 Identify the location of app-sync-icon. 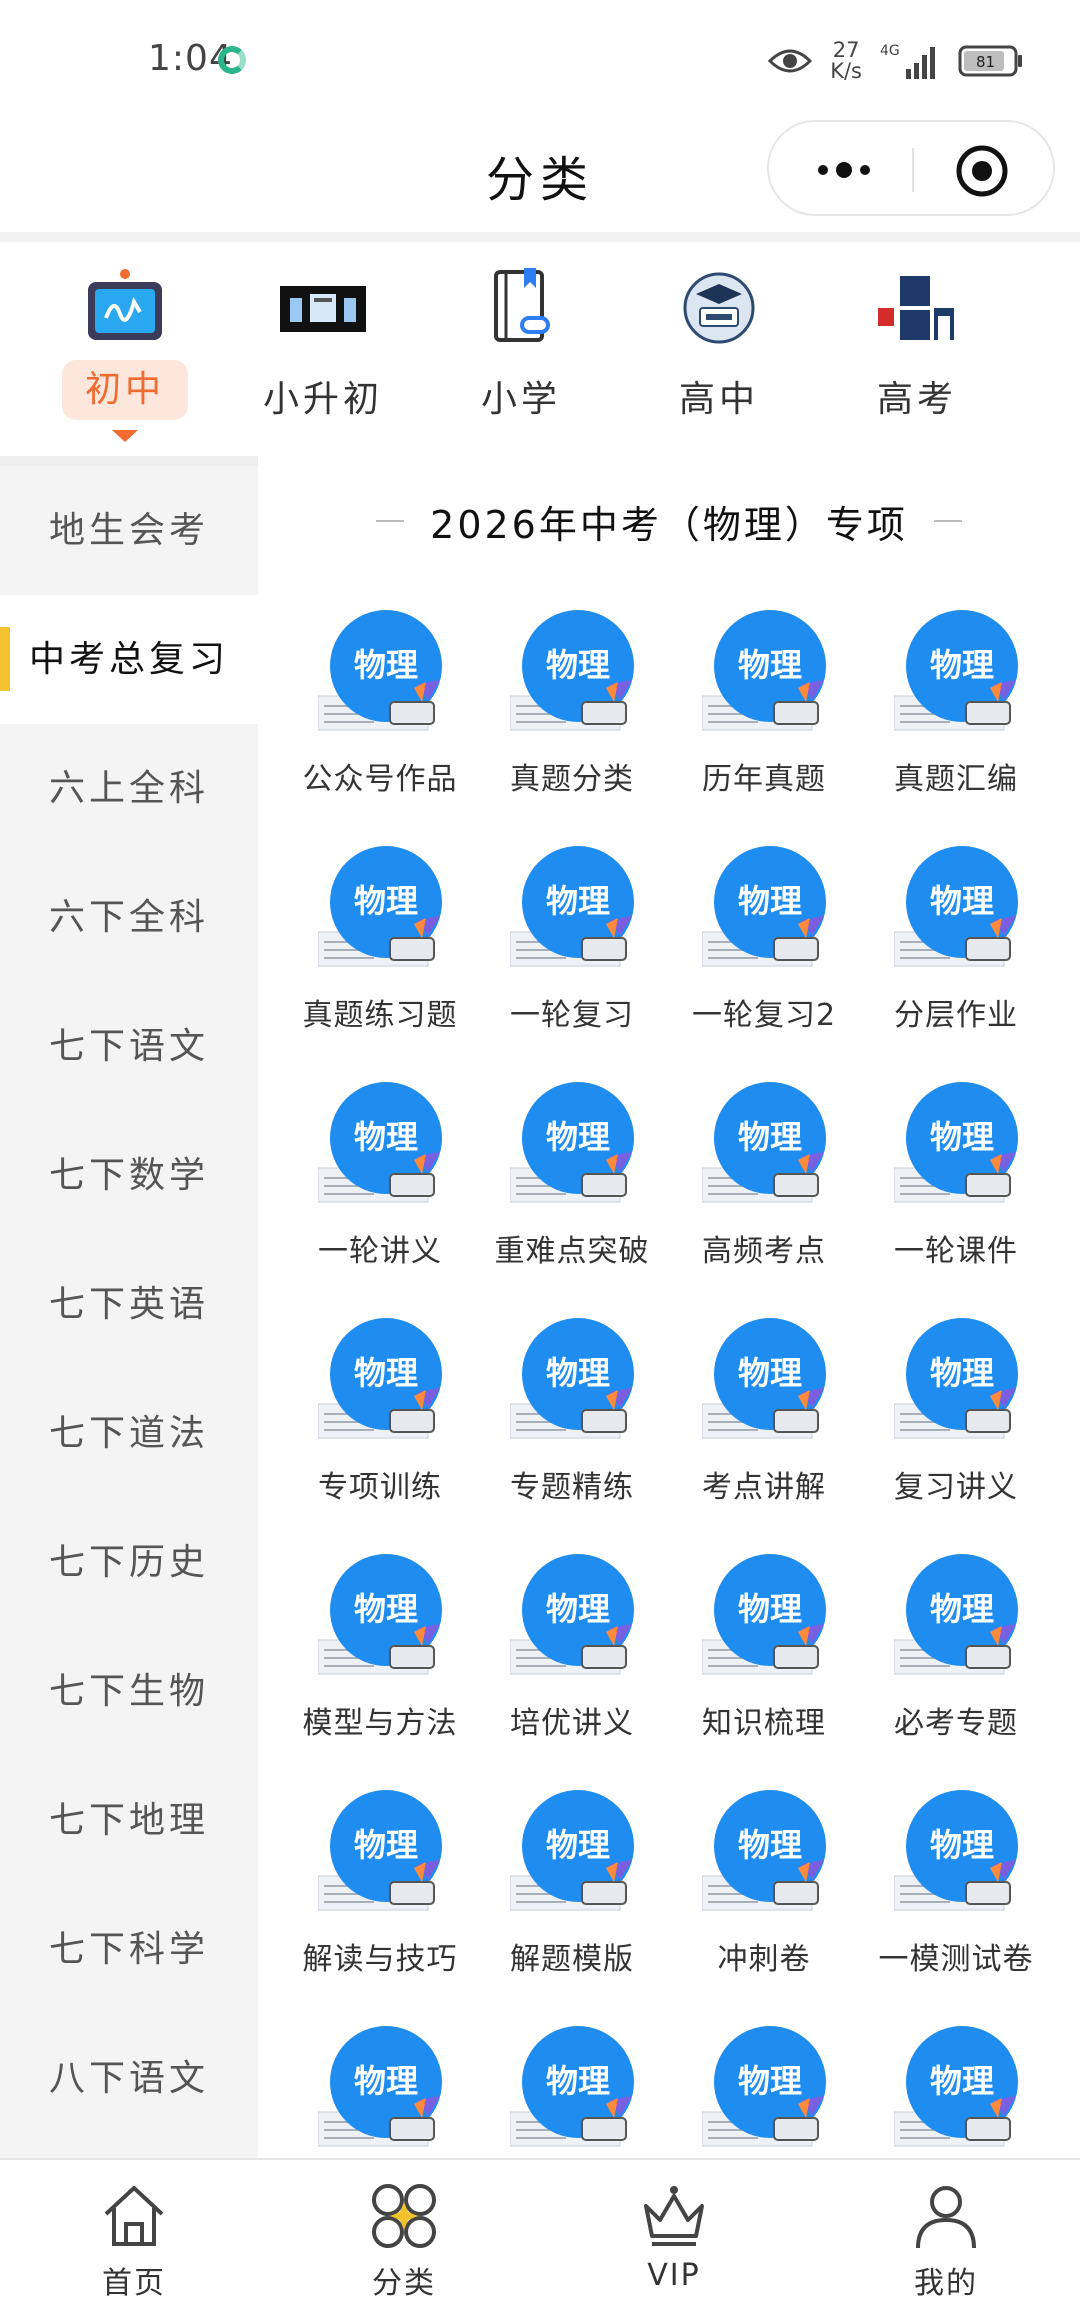
(232, 60).